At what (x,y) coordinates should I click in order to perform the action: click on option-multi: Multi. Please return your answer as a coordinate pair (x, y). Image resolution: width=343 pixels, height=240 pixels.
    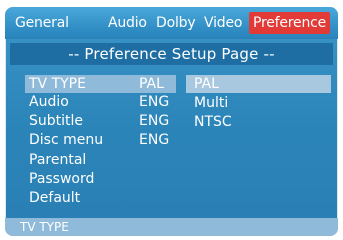
    Looking at the image, I should click on (258, 103).